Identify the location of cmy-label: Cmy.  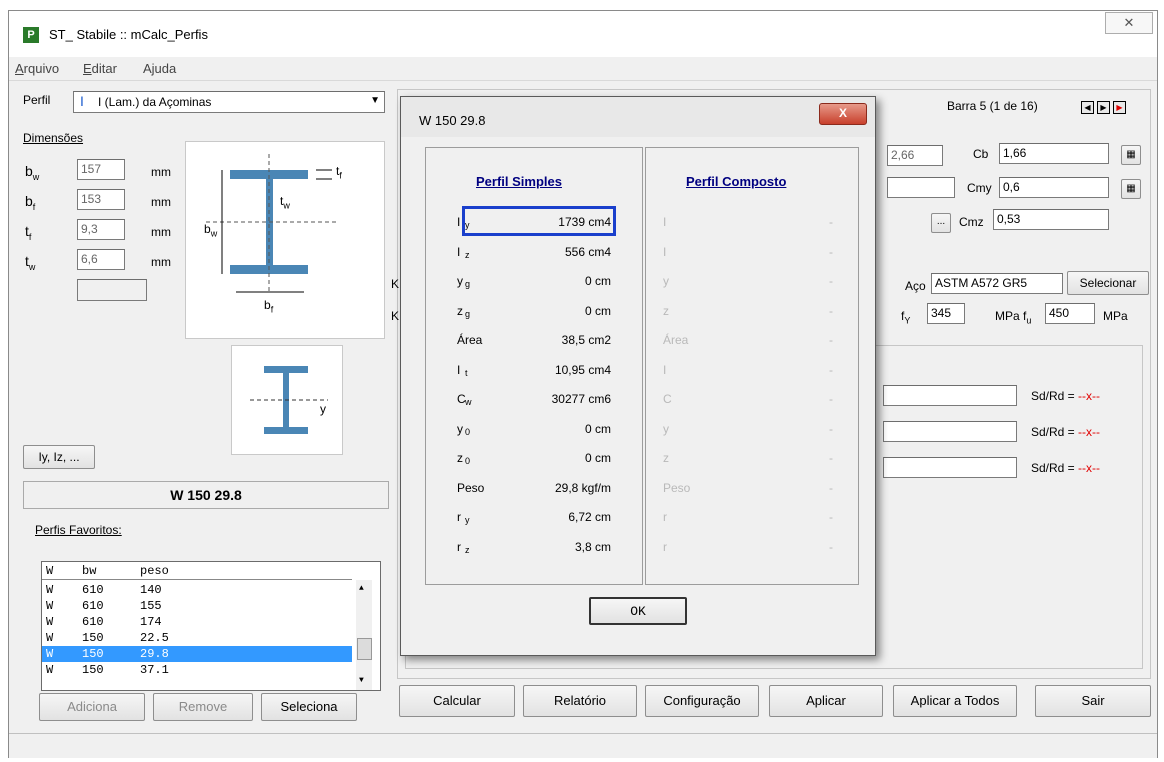
(979, 188).